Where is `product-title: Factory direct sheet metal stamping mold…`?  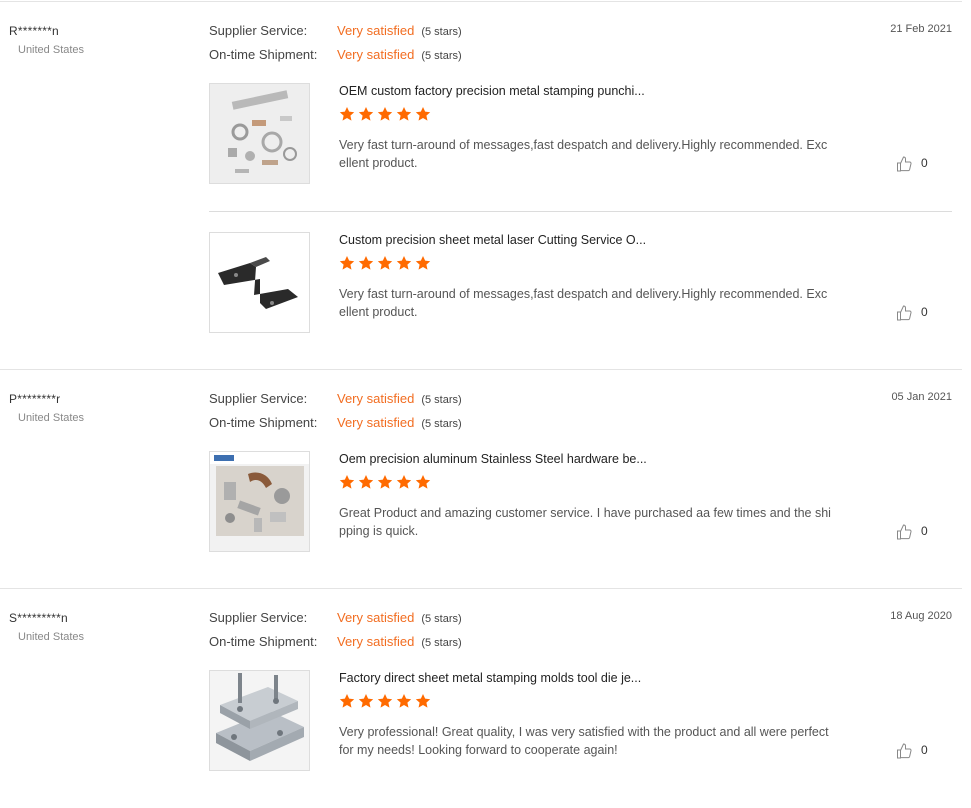
product-title: Factory direct sheet metal stamping mold… is located at coordinates (490, 678).